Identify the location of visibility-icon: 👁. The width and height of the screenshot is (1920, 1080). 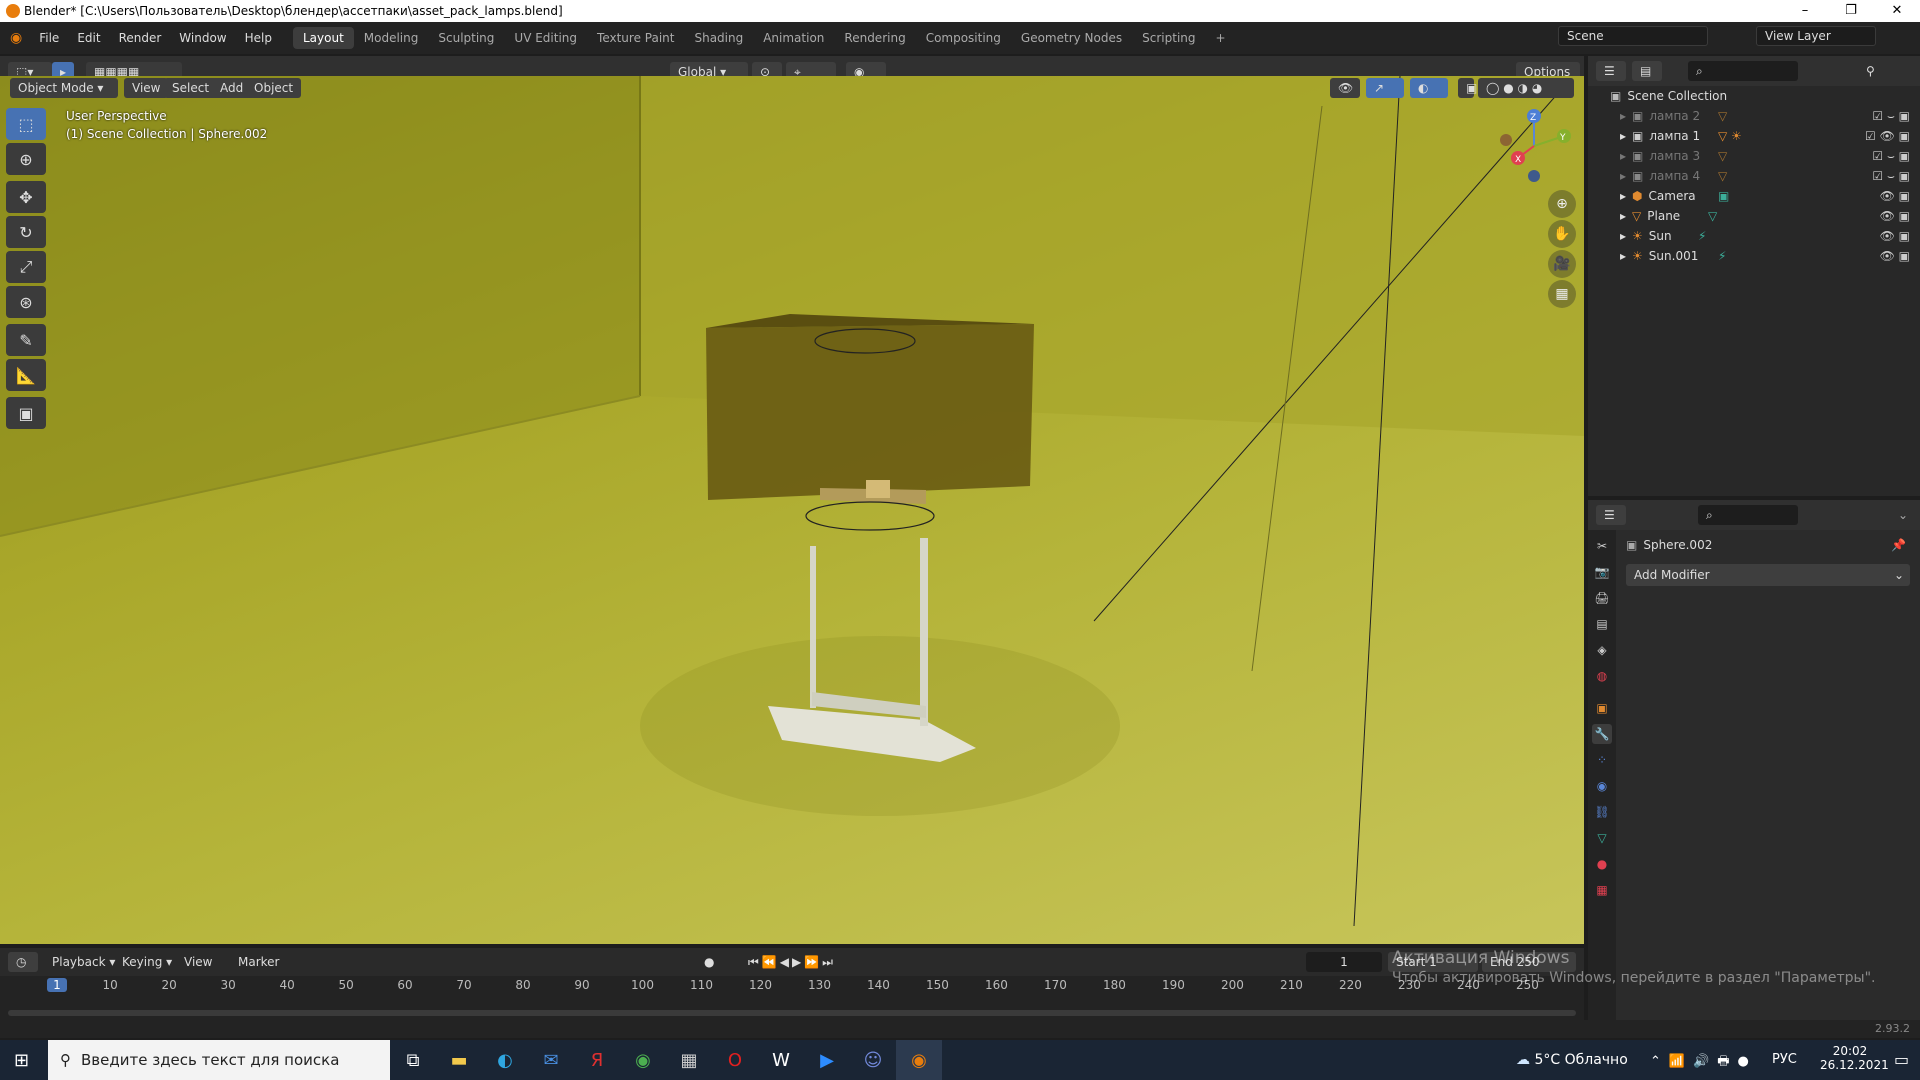
(1345, 88).